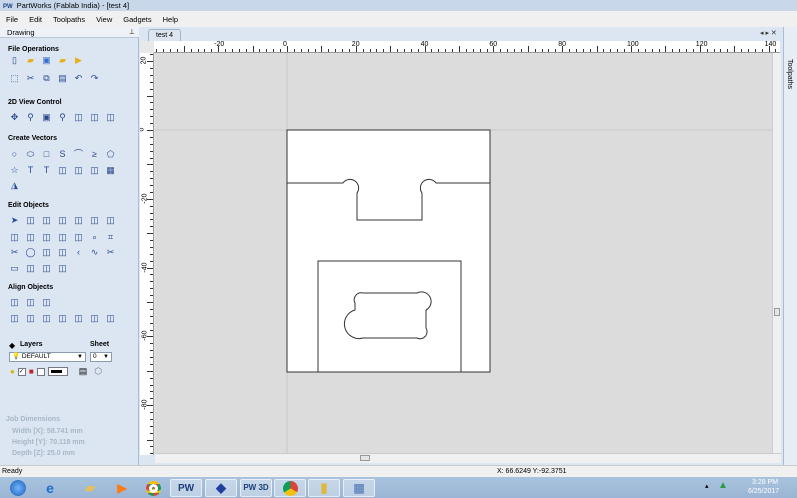 This screenshot has width=797, height=498. Describe the element at coordinates (221, 488) in the screenshot. I see `vcarve-icon: ◆` at that location.